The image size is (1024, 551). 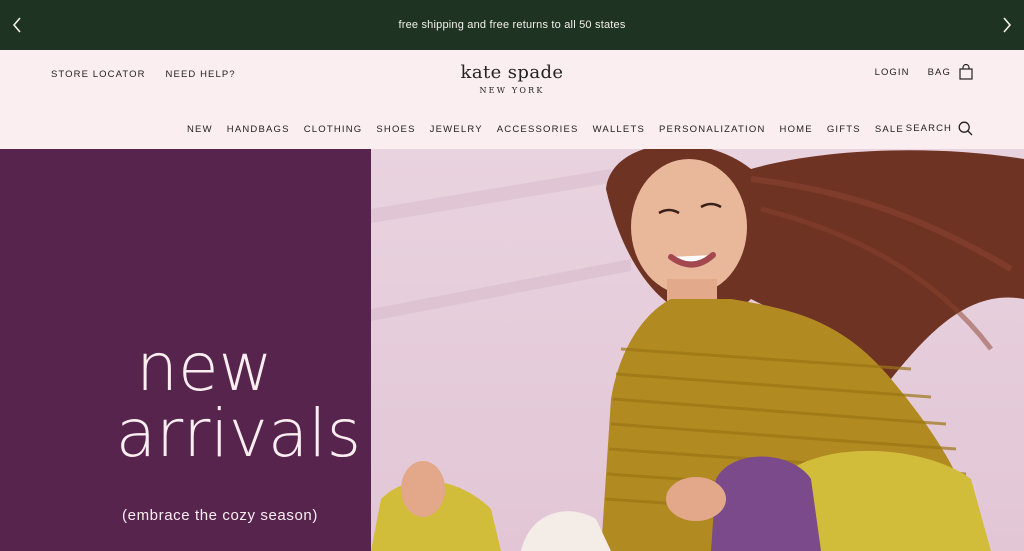 I want to click on shopping-bag-icon, so click(x=966, y=72).